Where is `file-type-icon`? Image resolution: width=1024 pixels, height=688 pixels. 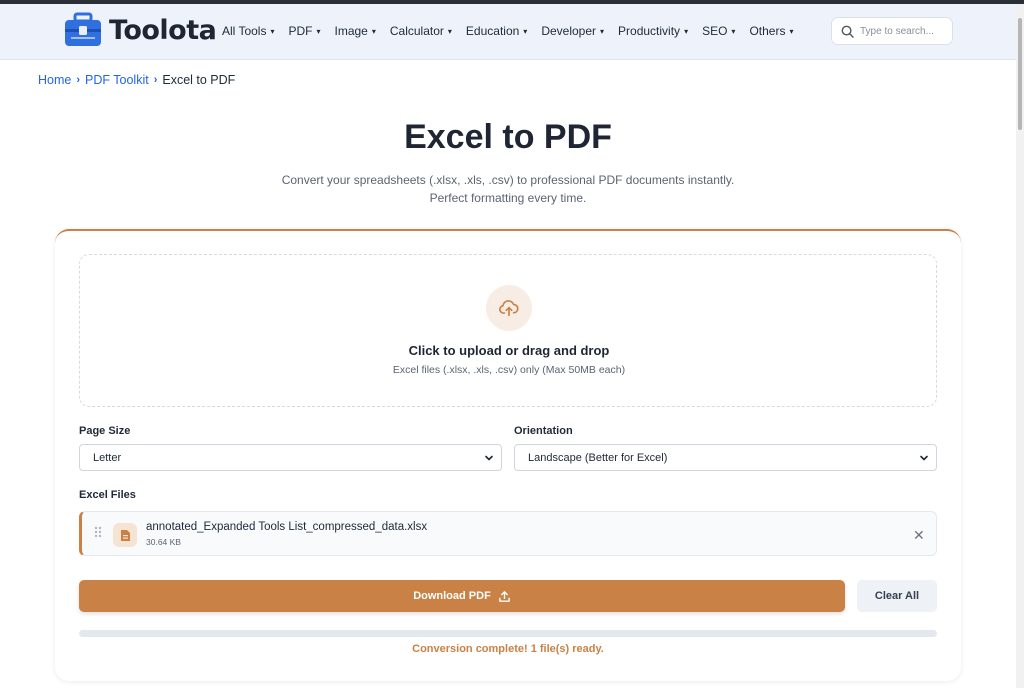
file-type-icon is located at coordinates (125, 535).